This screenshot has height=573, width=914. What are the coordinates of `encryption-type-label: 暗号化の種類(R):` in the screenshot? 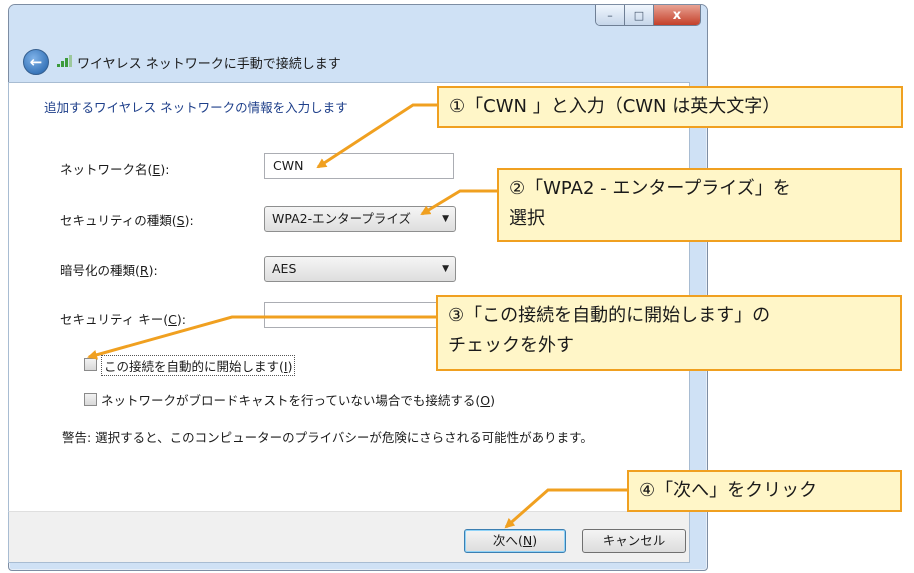 It's located at (109, 270).